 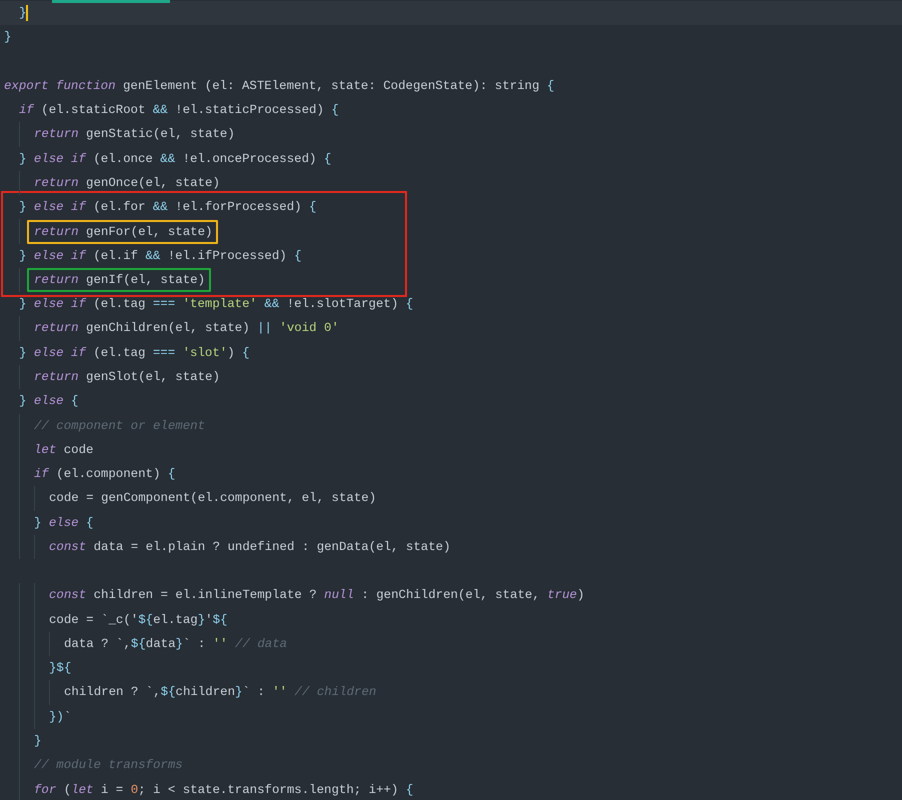 What do you see at coordinates (179, 111) in the screenshot?
I see `code-line: if (el.staticRoot && !el.staticProcessed) {` at bounding box center [179, 111].